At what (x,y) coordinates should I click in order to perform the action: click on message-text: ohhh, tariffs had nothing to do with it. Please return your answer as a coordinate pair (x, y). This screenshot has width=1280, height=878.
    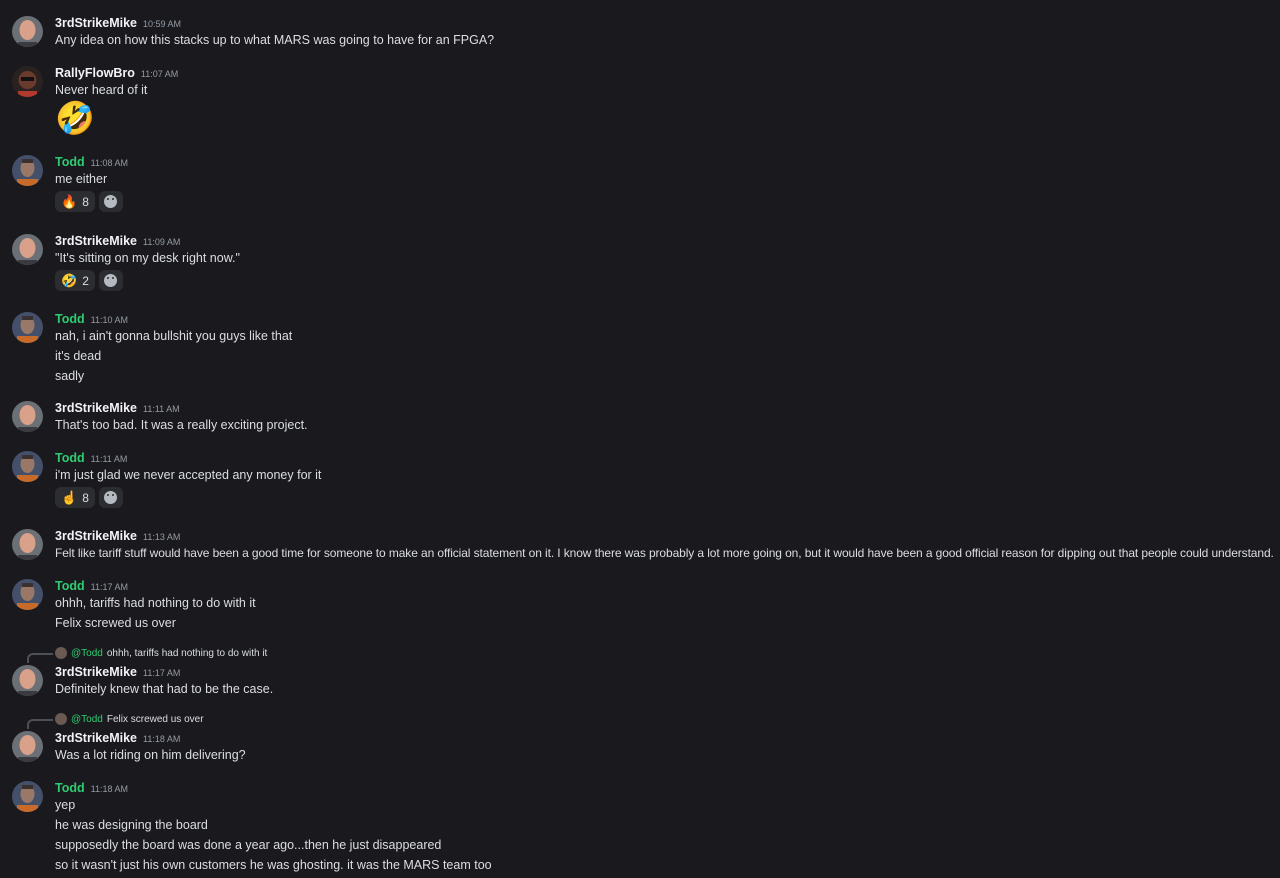
    Looking at the image, I should click on (155, 603).